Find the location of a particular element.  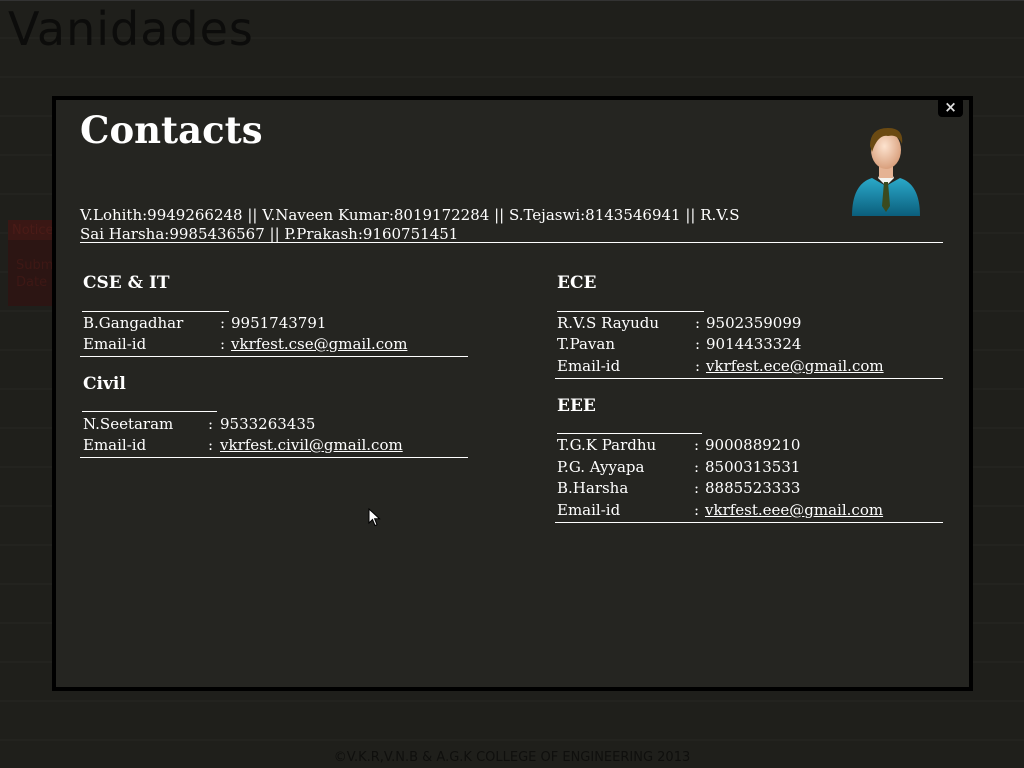

contact-name: T.Pavan is located at coordinates (586, 344).